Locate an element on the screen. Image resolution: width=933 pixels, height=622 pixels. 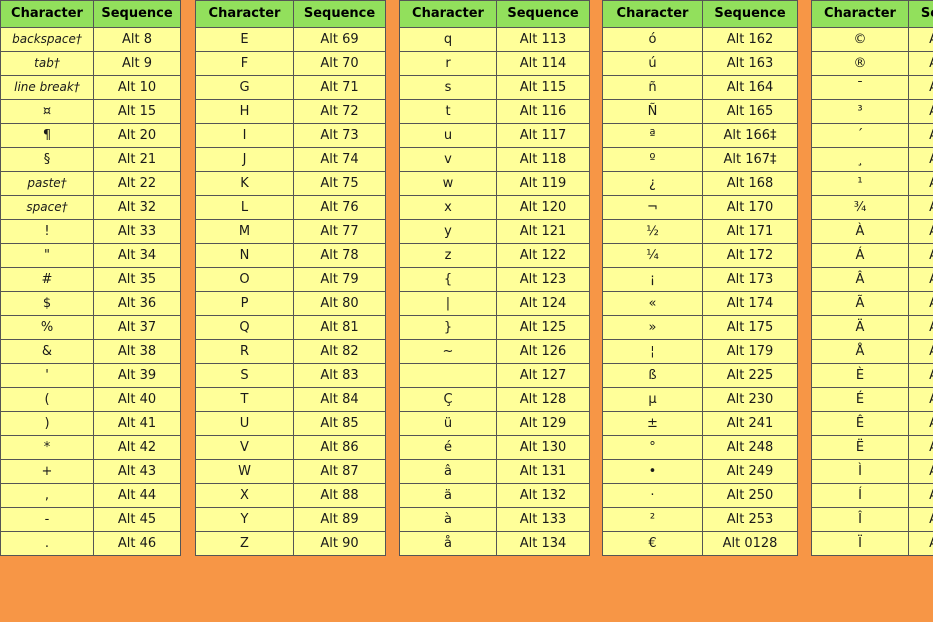
sequence-cell: Alt 230 is located at coordinates (750, 399).